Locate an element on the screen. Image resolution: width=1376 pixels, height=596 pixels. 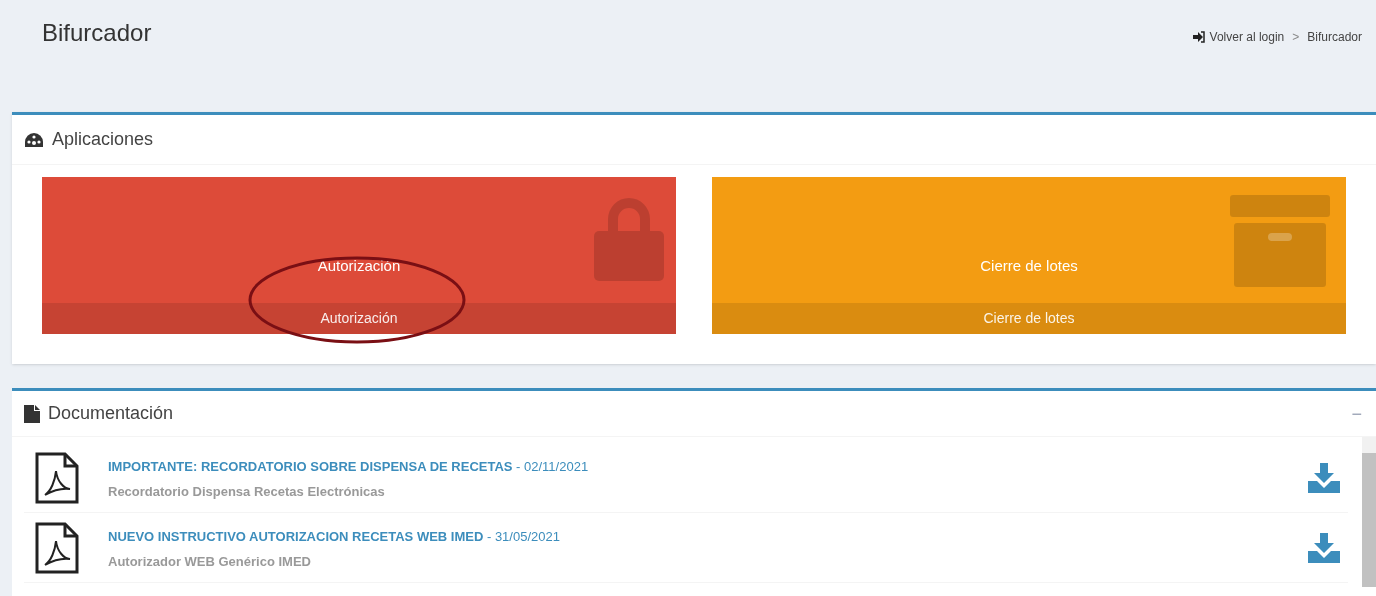
application-tile: Cierre de lotes Cierre de lotes is located at coordinates (1029, 255).